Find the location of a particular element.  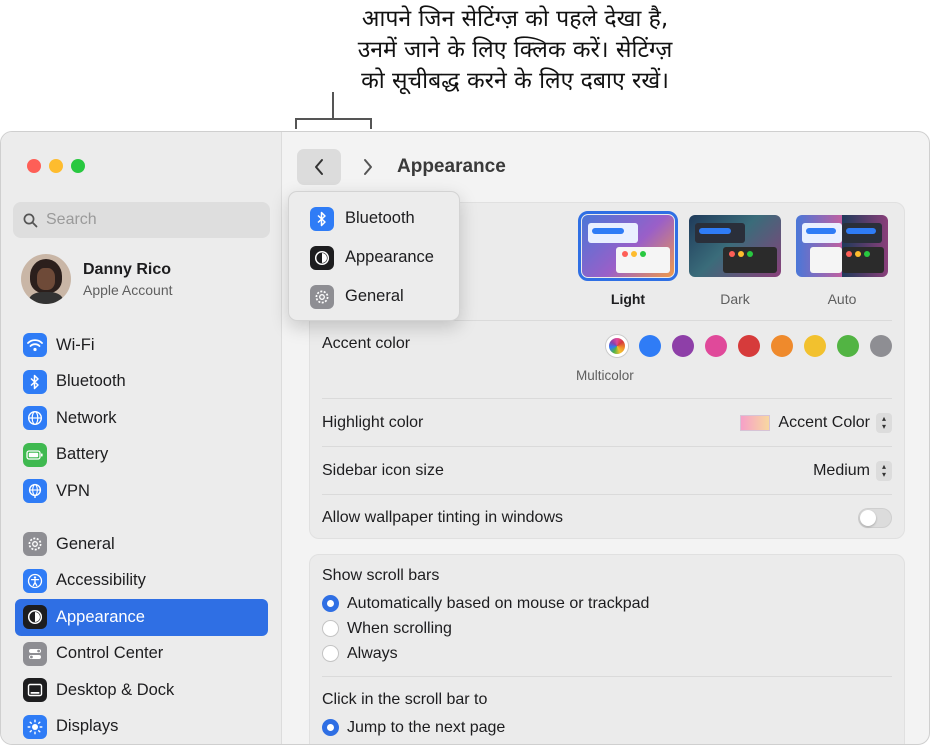

radio-option: Jump to the next page is located at coordinates (607, 727).